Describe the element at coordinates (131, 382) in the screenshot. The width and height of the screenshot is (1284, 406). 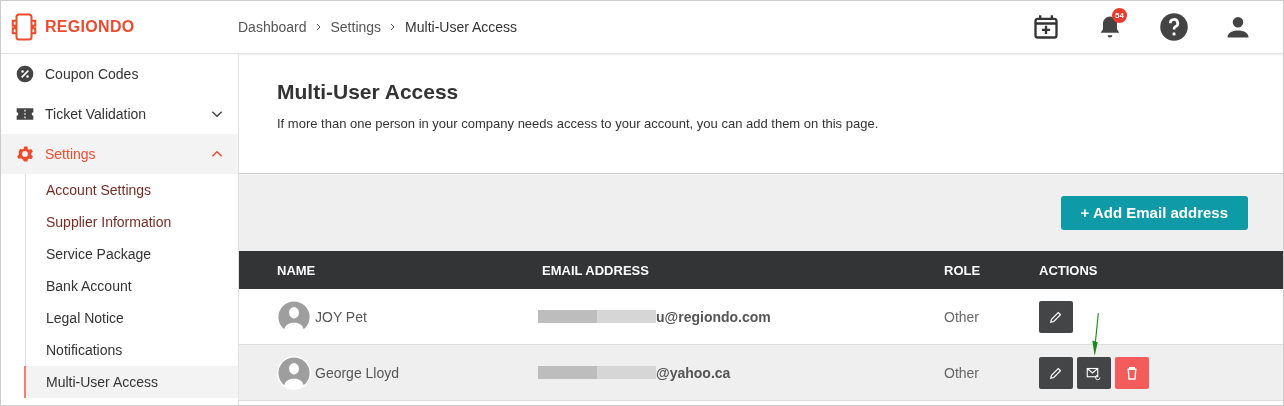
I see `sidebar-subitem: Multi-User Access` at that location.